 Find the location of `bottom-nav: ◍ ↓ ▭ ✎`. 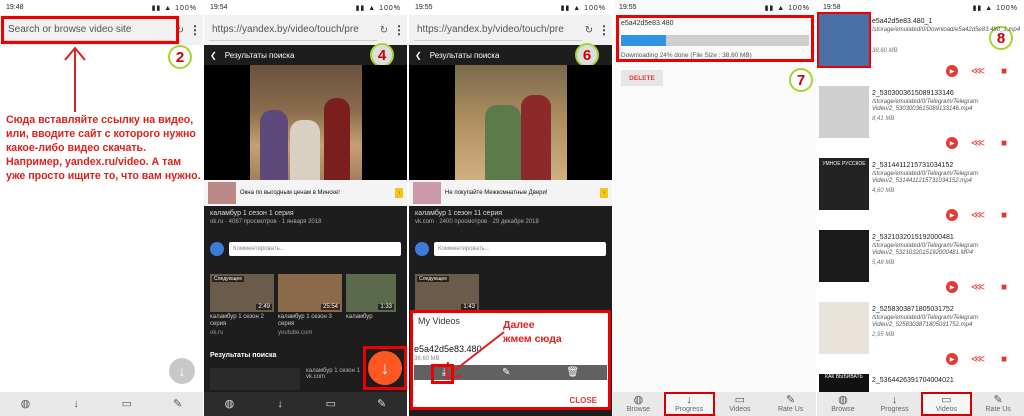

bottom-nav: ◍ ↓ ▭ ✎ is located at coordinates (305, 404).